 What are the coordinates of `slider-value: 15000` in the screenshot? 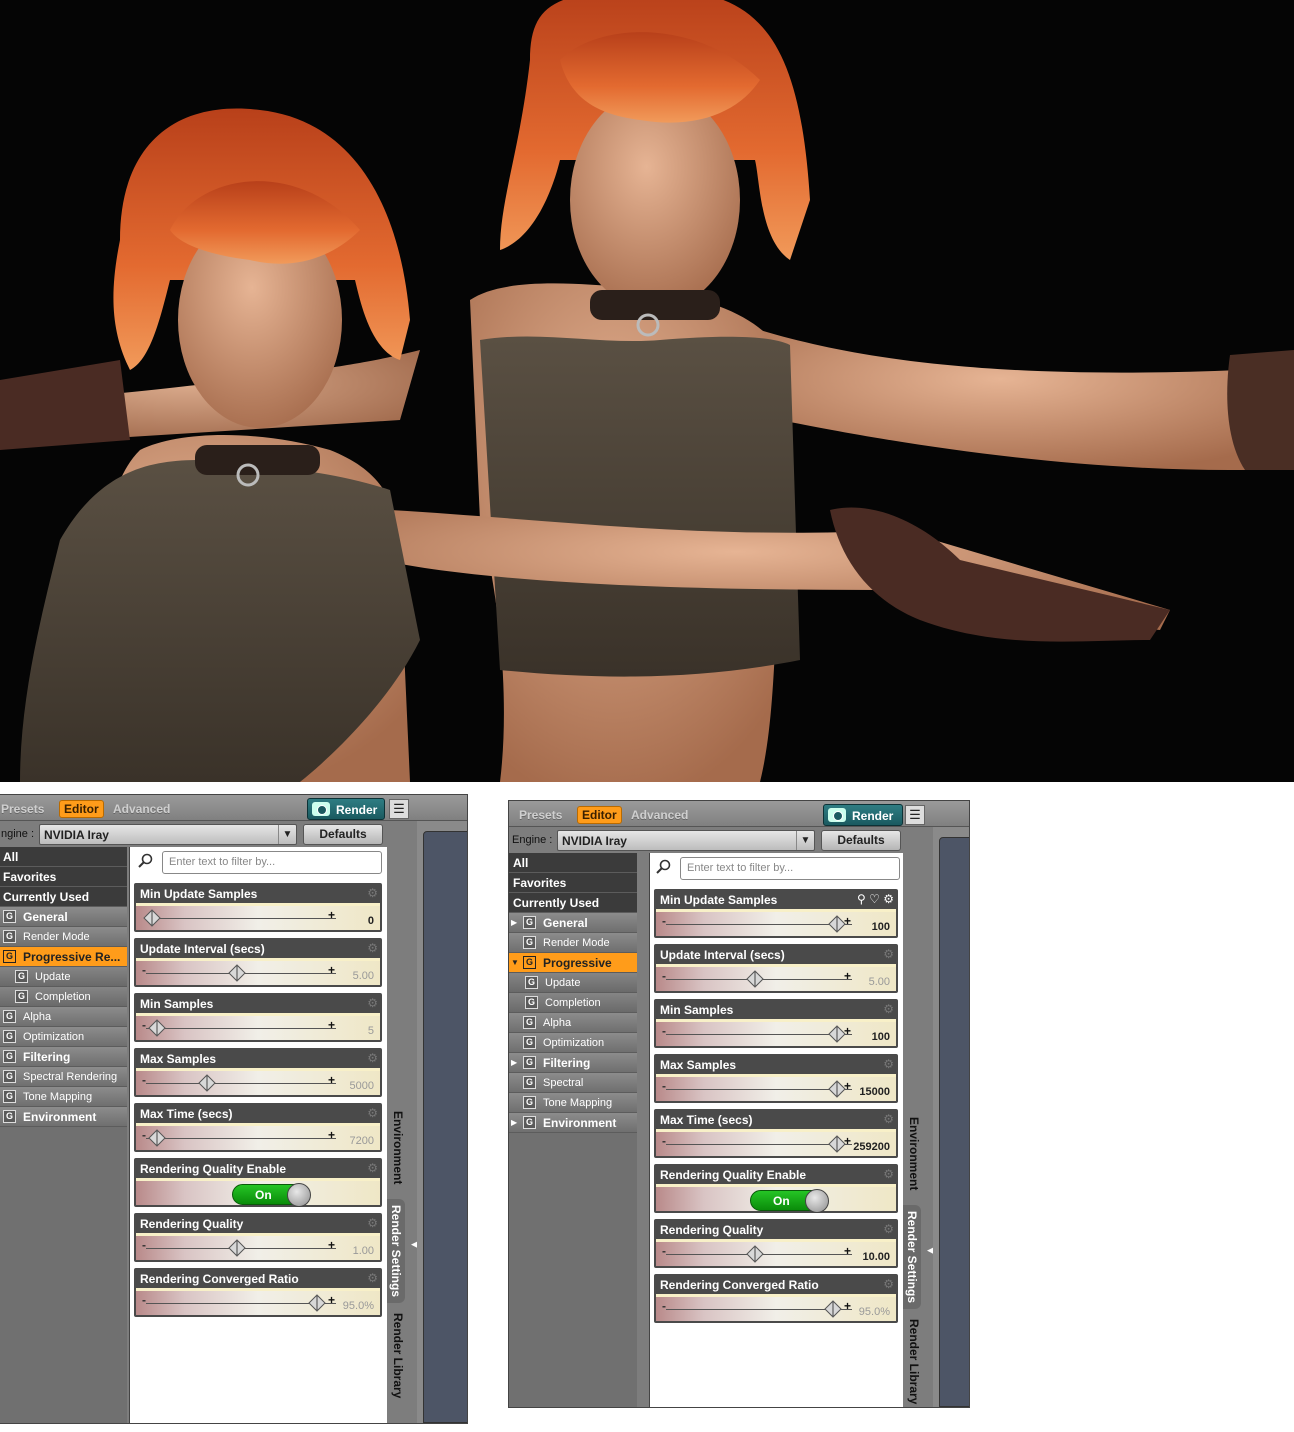 It's located at (874, 1092).